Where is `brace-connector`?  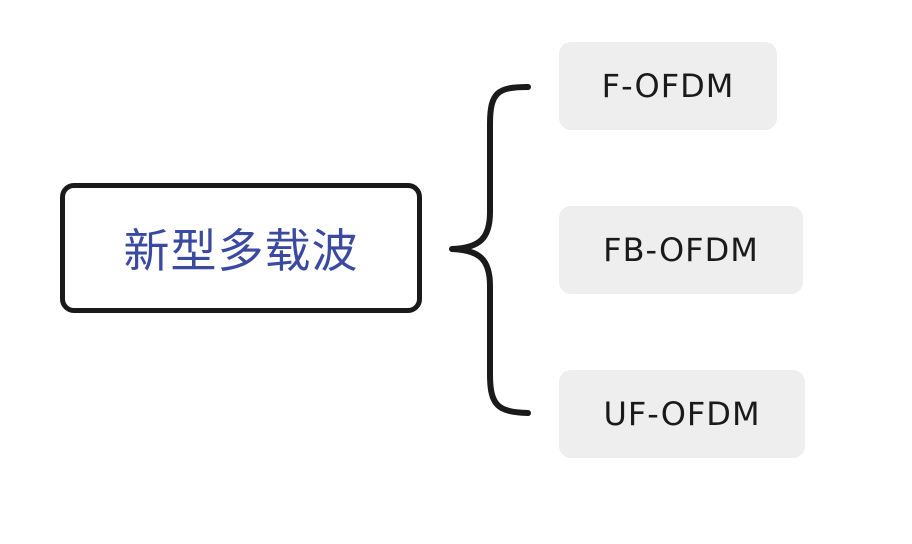
brace-connector is located at coordinates (490, 250).